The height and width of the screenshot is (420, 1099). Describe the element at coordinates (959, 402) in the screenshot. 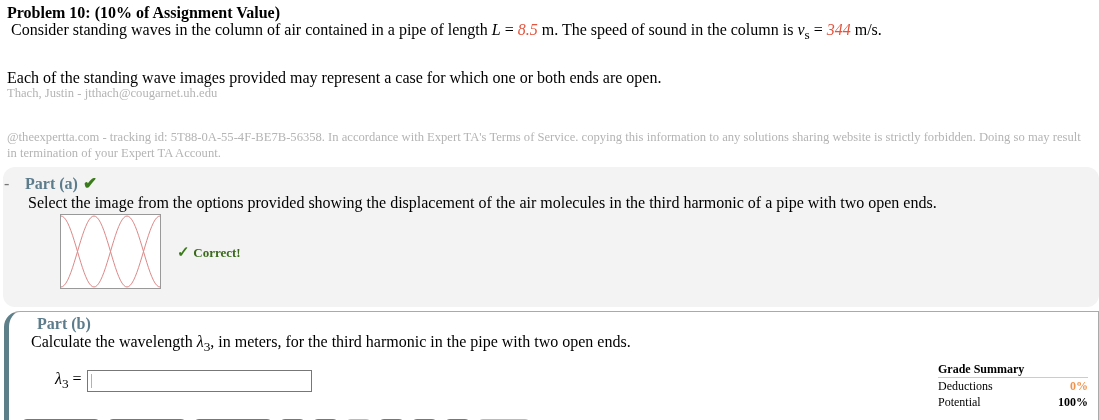

I see `grade-label: Potential` at that location.